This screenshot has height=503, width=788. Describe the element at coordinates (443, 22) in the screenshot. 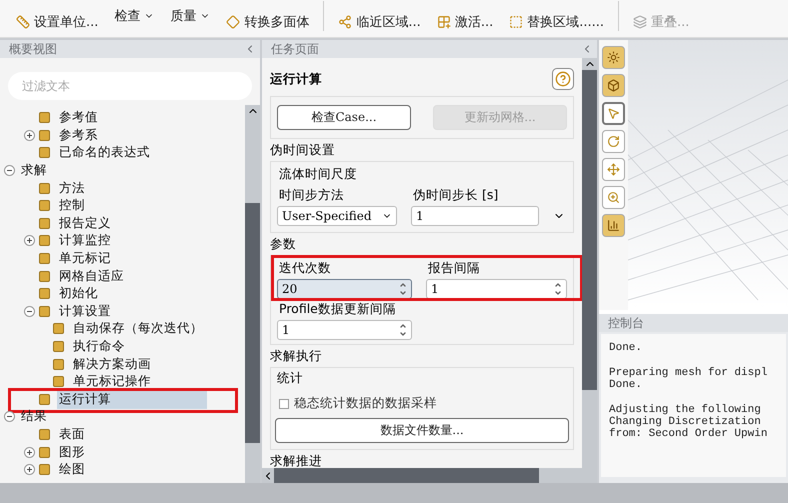

I see `grid-plus-icon` at that location.